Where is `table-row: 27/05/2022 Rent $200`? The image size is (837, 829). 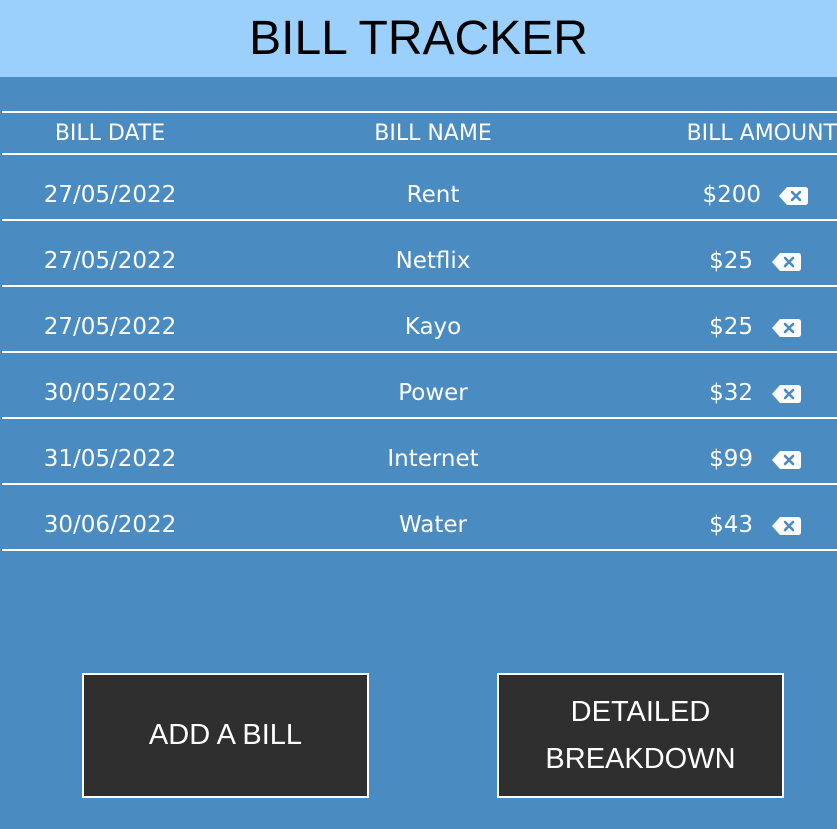 table-row: 27/05/2022 Rent $200 is located at coordinates (419, 188).